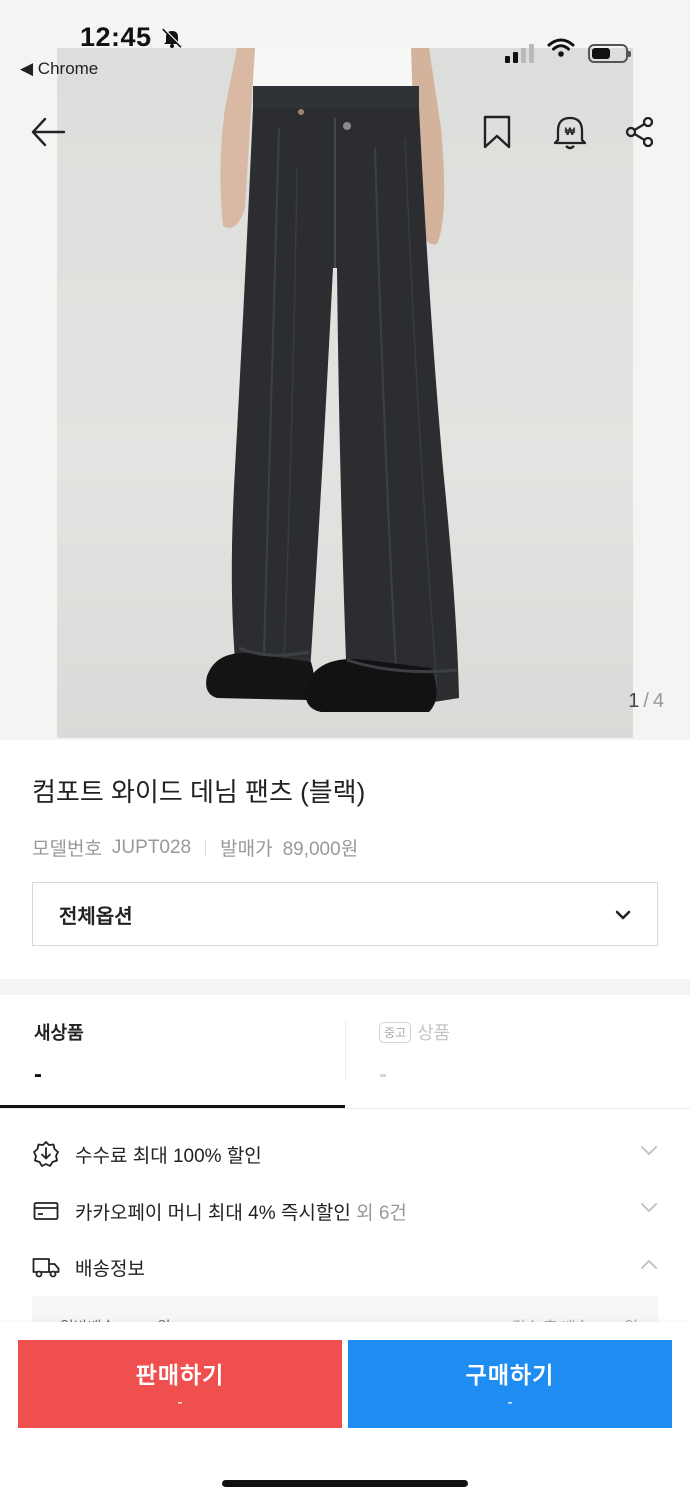 This screenshot has height=1500, width=690. I want to click on benefit-fee-text: 수수료 최대 100% 할인, so click(168, 1154).